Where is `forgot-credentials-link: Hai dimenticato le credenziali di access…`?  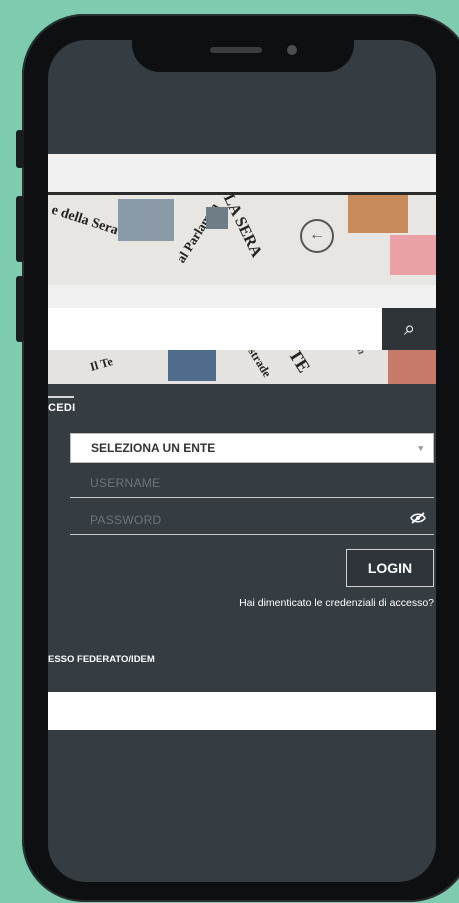 forgot-credentials-link: Hai dimenticato le credenziali di access… is located at coordinates (336, 603).